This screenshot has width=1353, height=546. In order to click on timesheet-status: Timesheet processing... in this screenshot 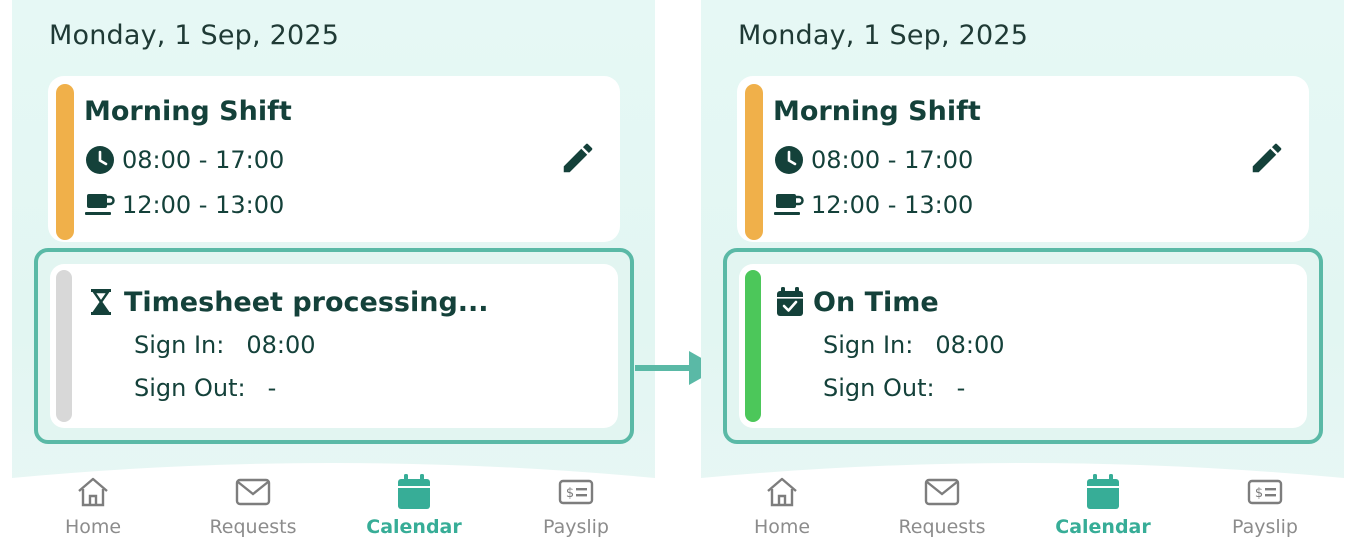, I will do `click(306, 302)`.